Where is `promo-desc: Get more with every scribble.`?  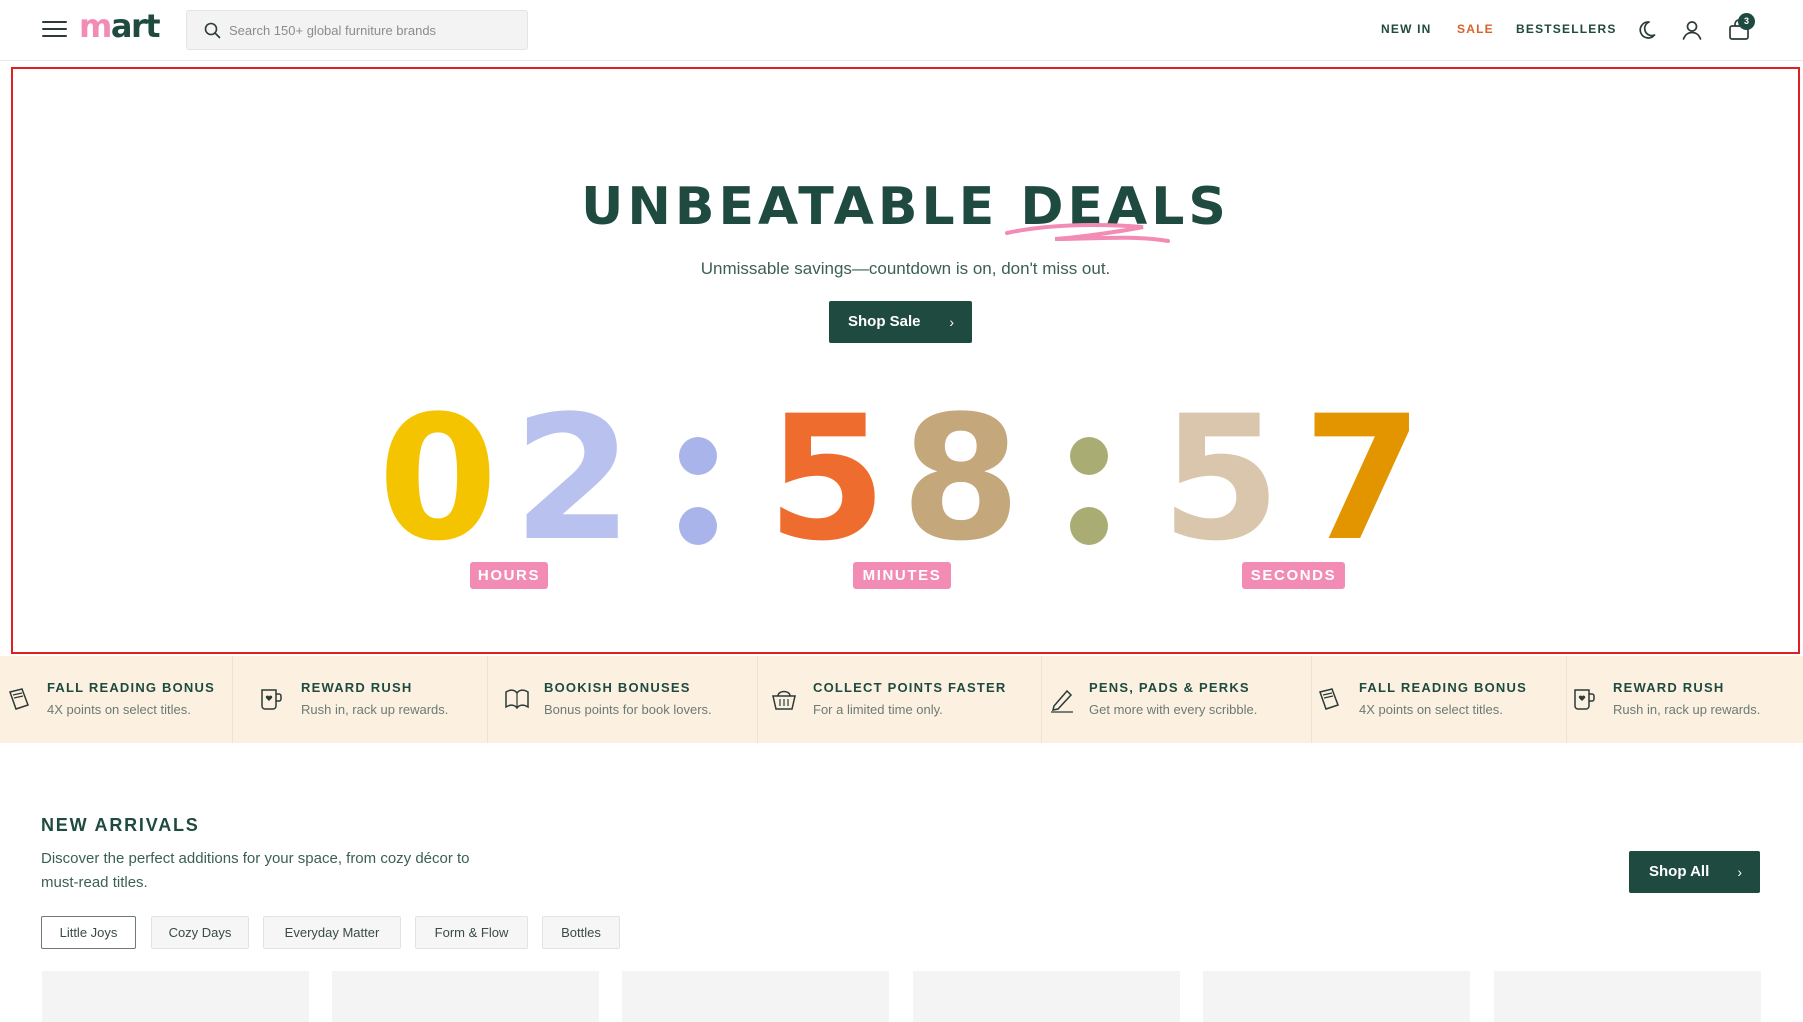 promo-desc: Get more with every scribble. is located at coordinates (1173, 709).